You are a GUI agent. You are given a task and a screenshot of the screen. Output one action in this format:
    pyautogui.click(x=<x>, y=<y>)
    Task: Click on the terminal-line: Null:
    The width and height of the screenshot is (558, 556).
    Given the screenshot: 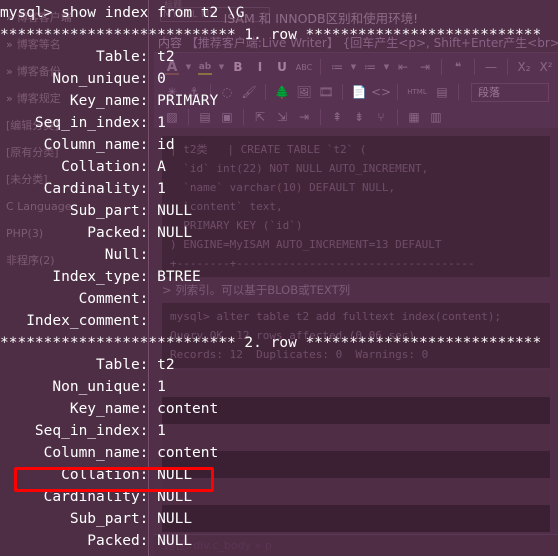 What is the action you would take?
    pyautogui.click(x=79, y=255)
    